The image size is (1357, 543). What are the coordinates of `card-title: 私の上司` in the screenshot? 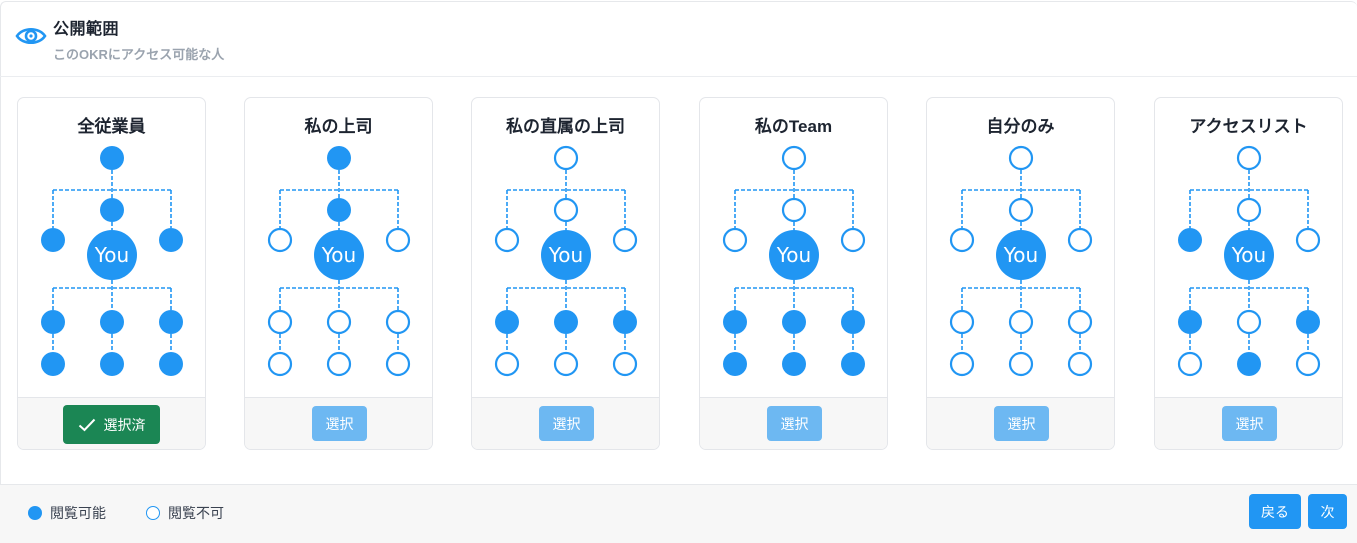 It's located at (338, 126).